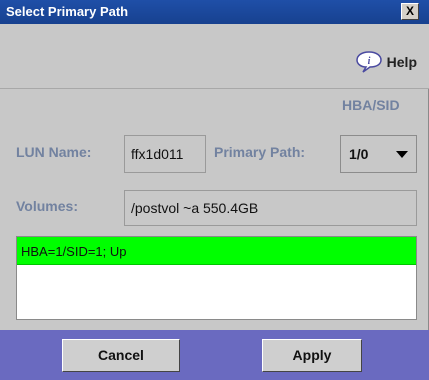 The image size is (429, 380). What do you see at coordinates (214, 355) in the screenshot?
I see `button-bar: Cancel Apply` at bounding box center [214, 355].